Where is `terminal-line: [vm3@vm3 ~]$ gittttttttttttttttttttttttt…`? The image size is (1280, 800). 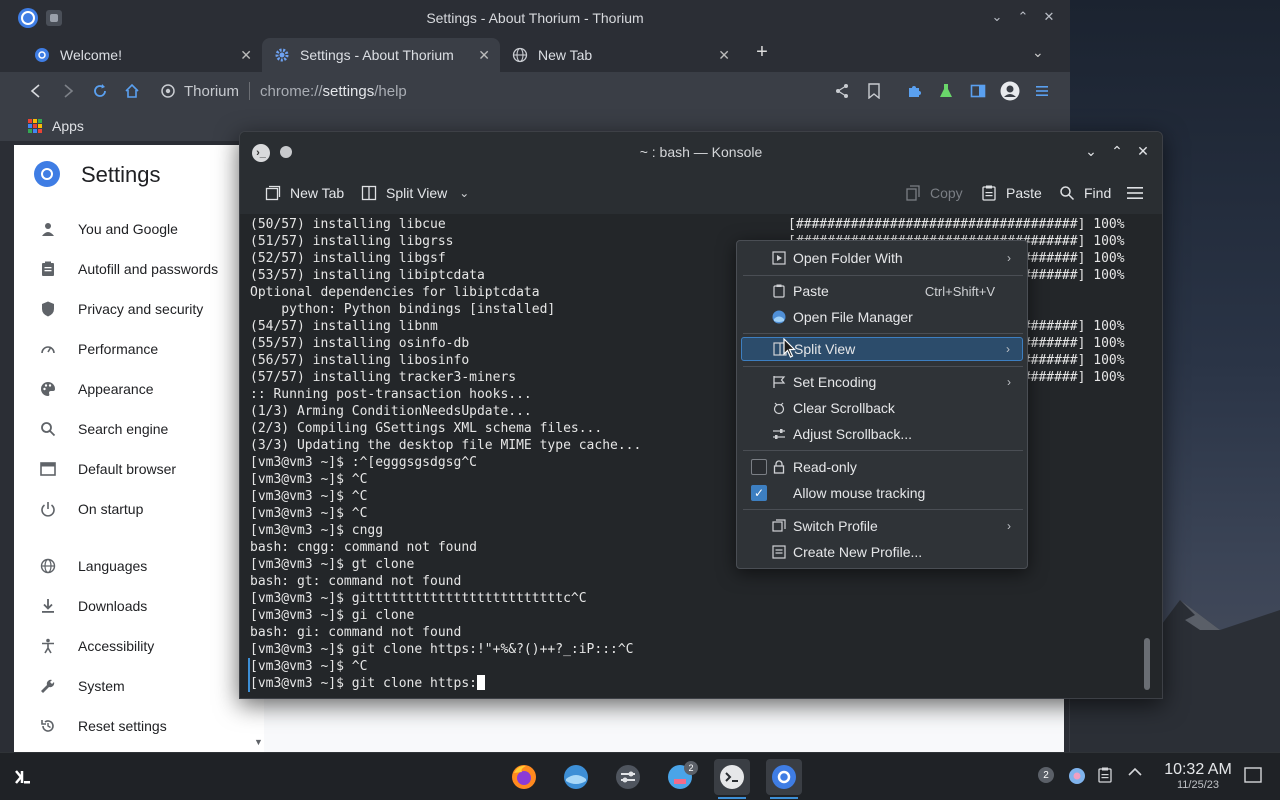
terminal-line: [vm3@vm3 ~]$ gittttttttttttttttttttttttt… is located at coordinates (418, 598).